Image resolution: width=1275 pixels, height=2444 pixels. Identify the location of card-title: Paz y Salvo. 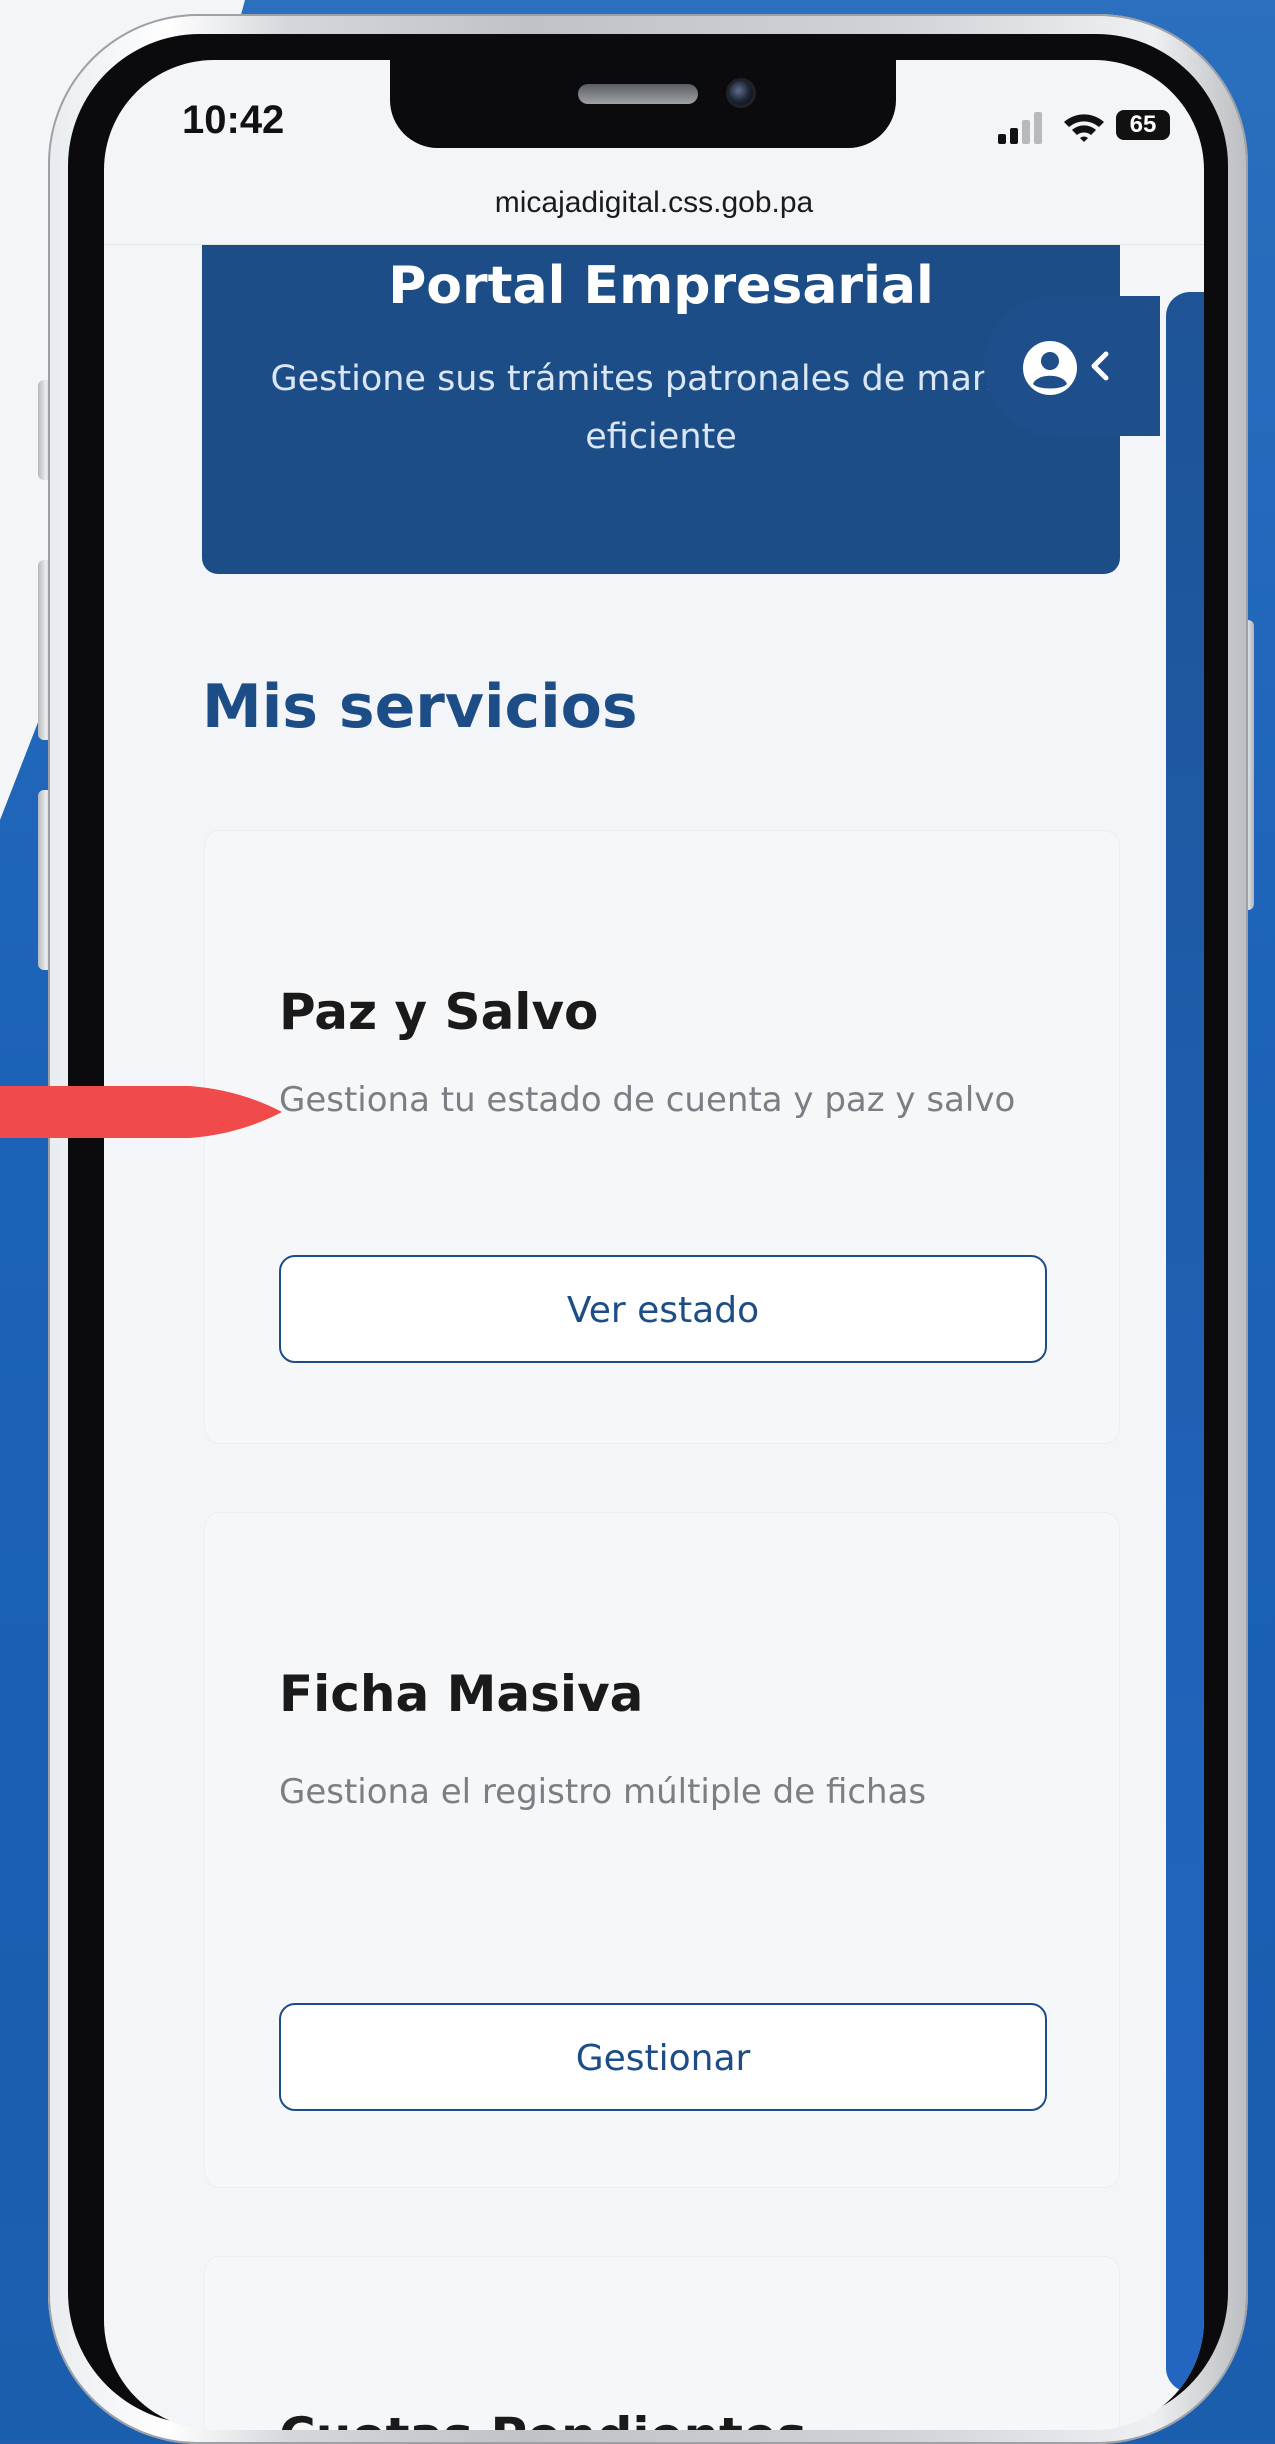
(439, 1012).